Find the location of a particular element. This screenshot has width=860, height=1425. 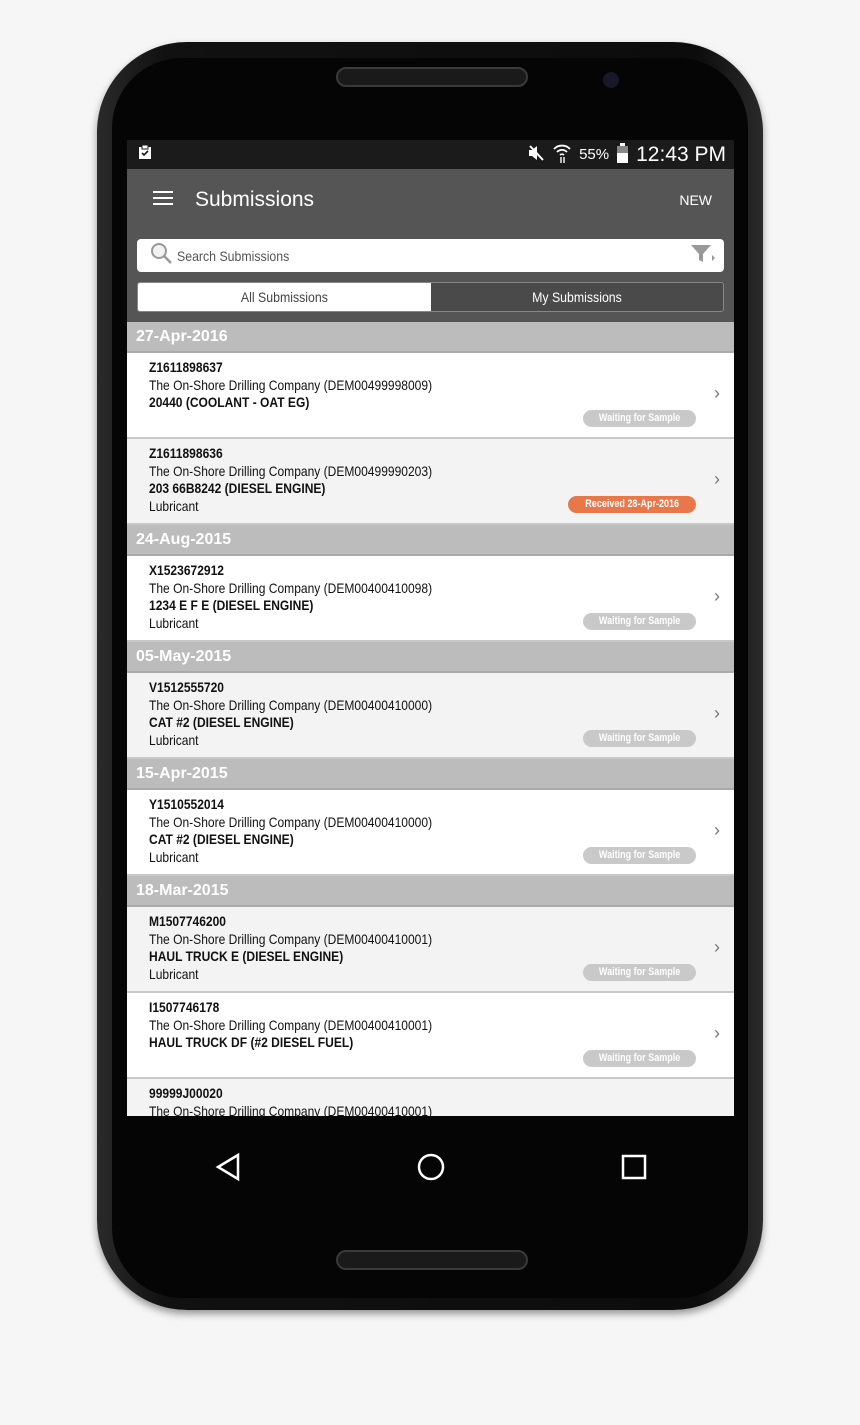

sample-id: 99999J00020 is located at coordinates (186, 1093).